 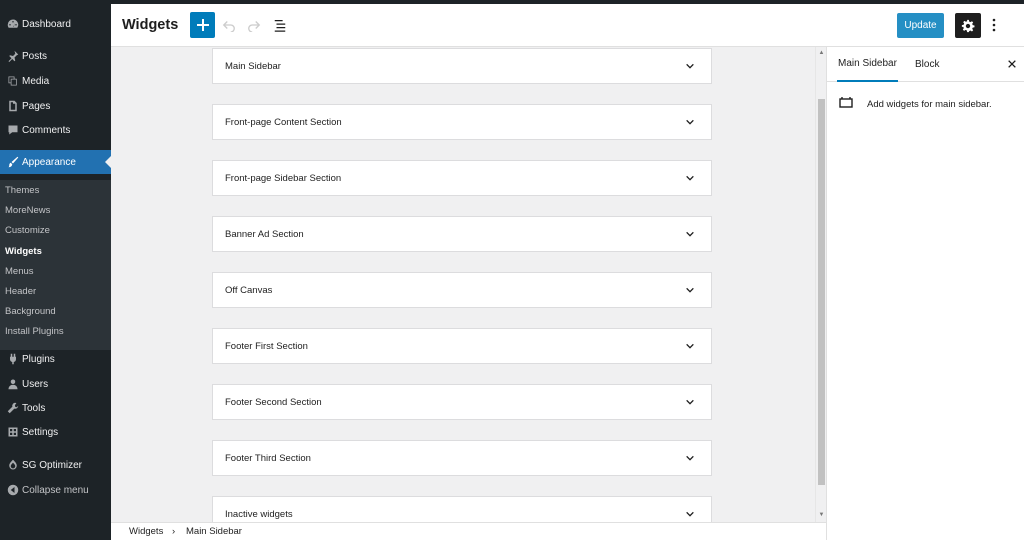 I want to click on sidebar-item-comments: Comments, so click(x=55, y=130).